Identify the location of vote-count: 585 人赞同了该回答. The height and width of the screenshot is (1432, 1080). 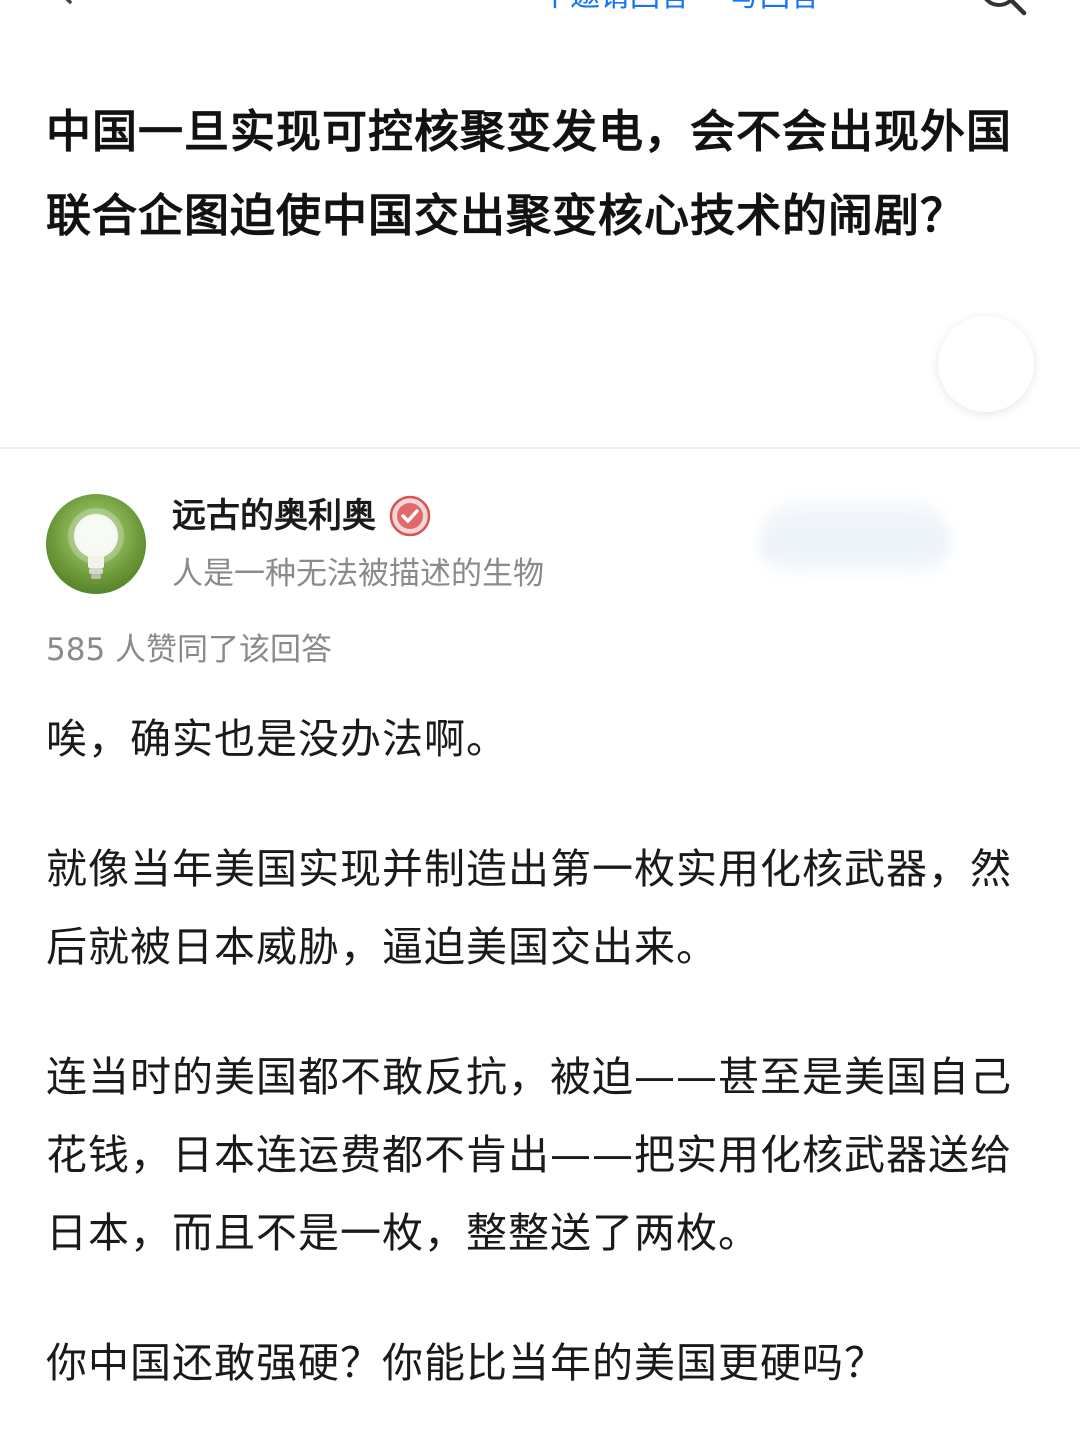
(189, 650).